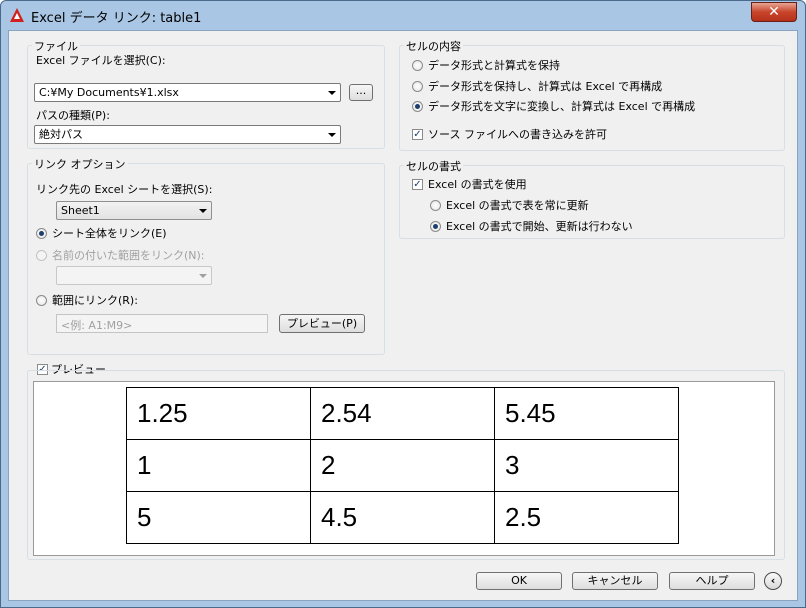  I want to click on excel-file-label: Excel ファイルを選択(C):, so click(101, 60).